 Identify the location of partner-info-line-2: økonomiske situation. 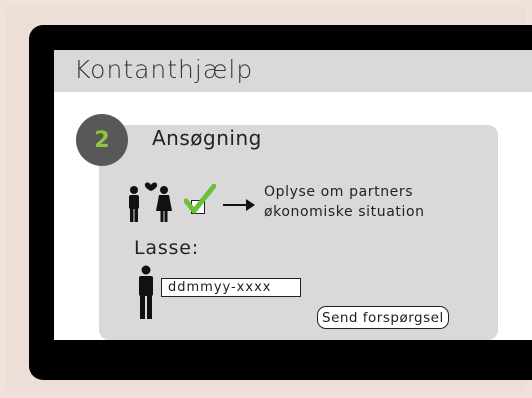
(344, 212).